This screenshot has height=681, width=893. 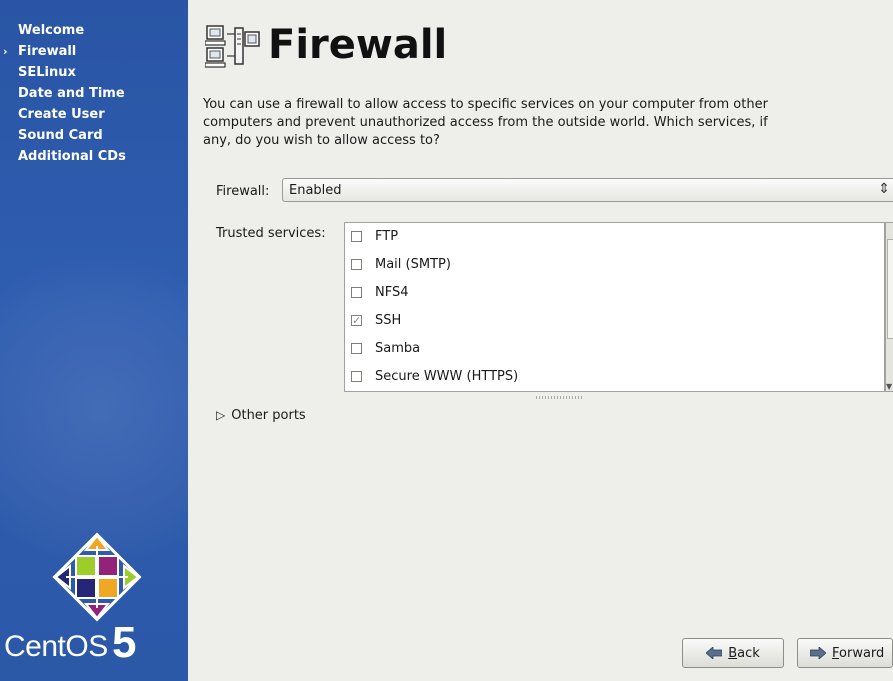 I want to click on sidebar-item-create-user: Create User, so click(x=63, y=114).